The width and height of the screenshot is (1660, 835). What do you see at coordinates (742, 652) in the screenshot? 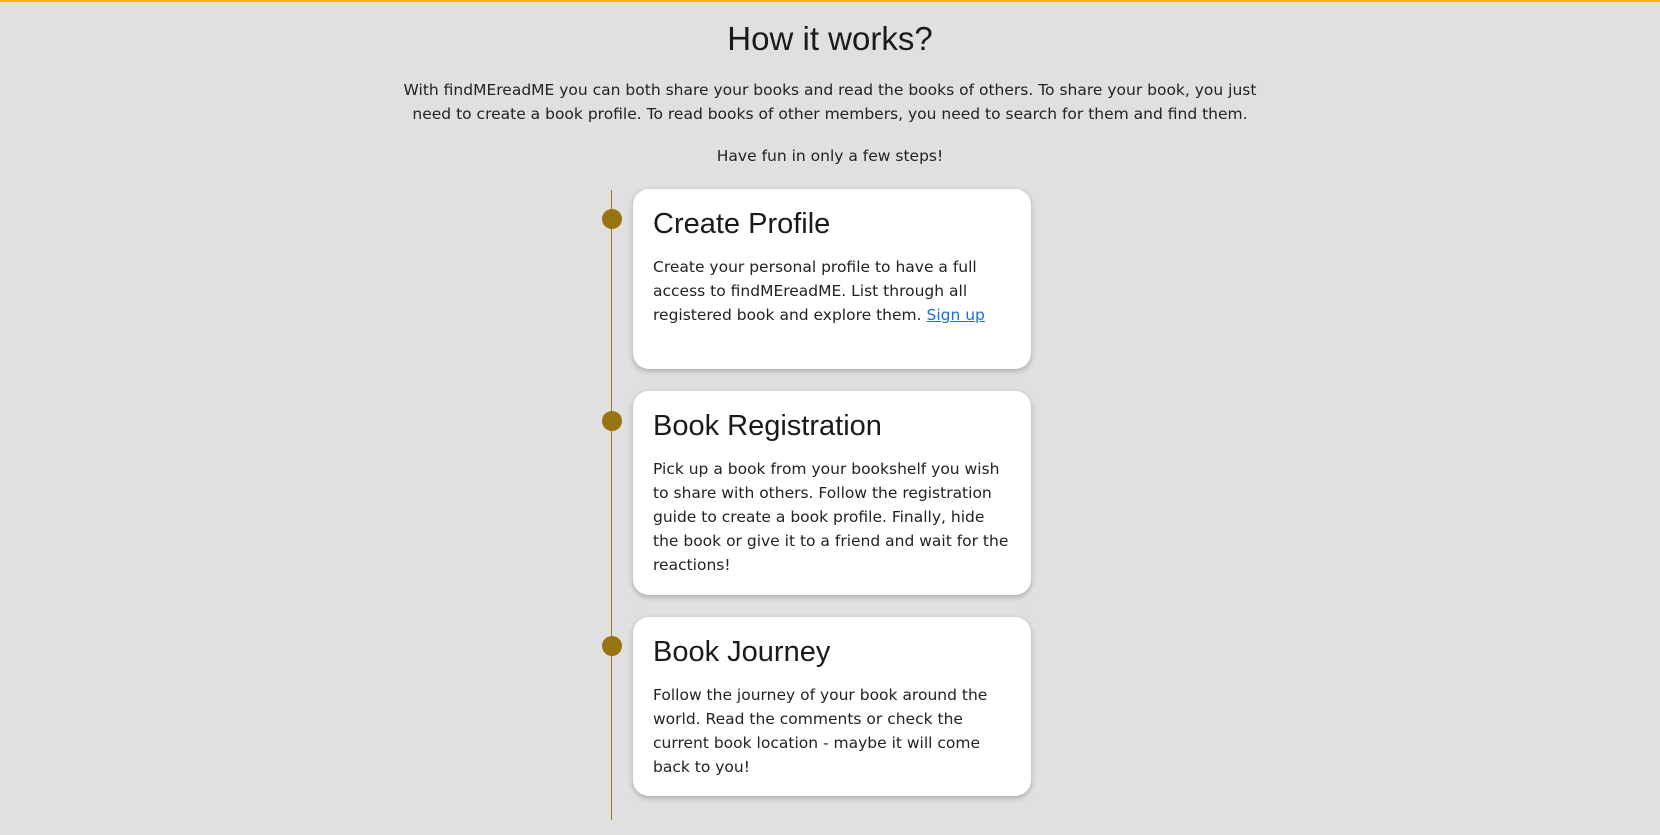
I see `step-title: Book Journey` at bounding box center [742, 652].